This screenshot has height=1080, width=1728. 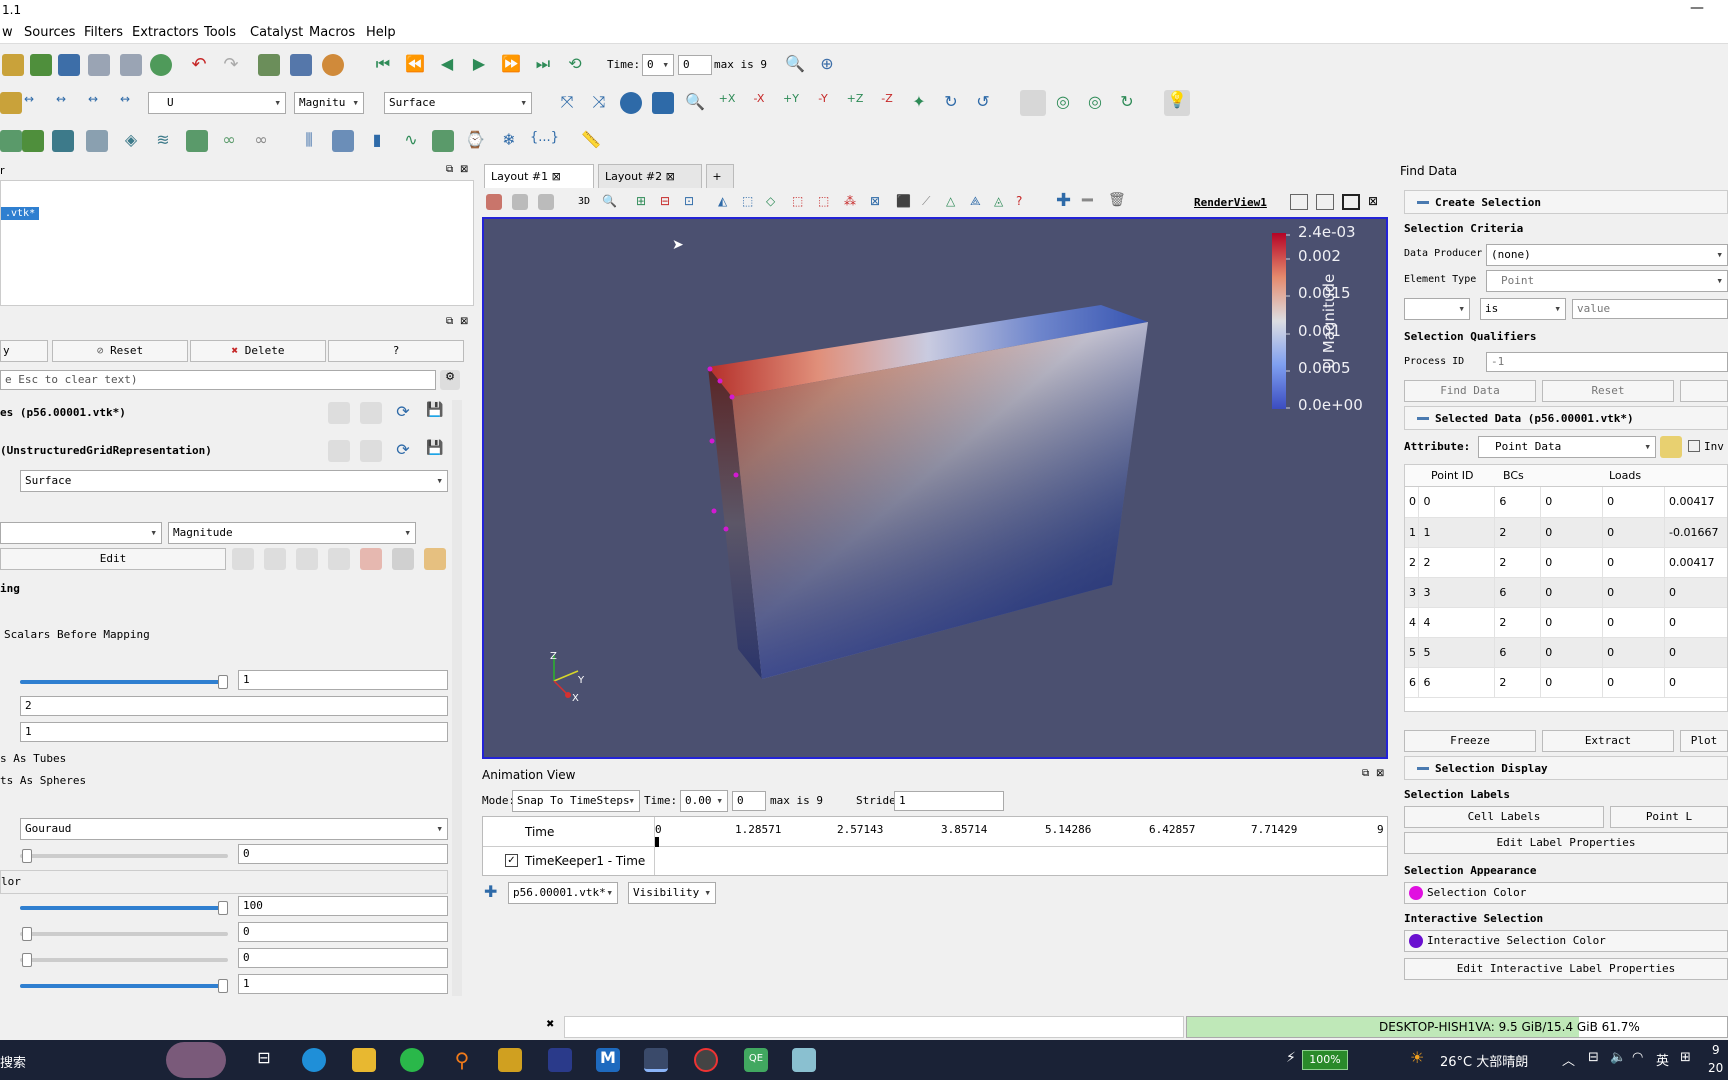 I want to click on anim-time-select: 0.00, so click(x=704, y=801).